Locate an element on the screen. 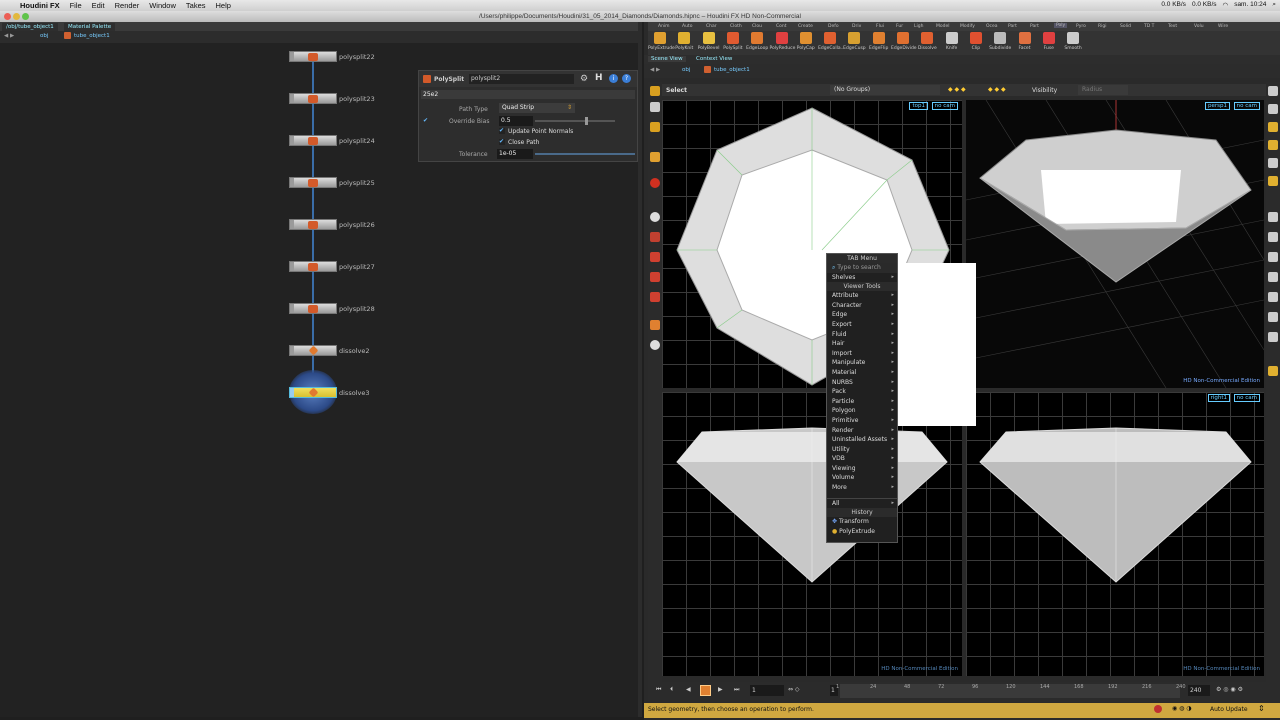 This screenshot has width=1280, height=720. shelf-tab: Anim is located at coordinates (664, 26).